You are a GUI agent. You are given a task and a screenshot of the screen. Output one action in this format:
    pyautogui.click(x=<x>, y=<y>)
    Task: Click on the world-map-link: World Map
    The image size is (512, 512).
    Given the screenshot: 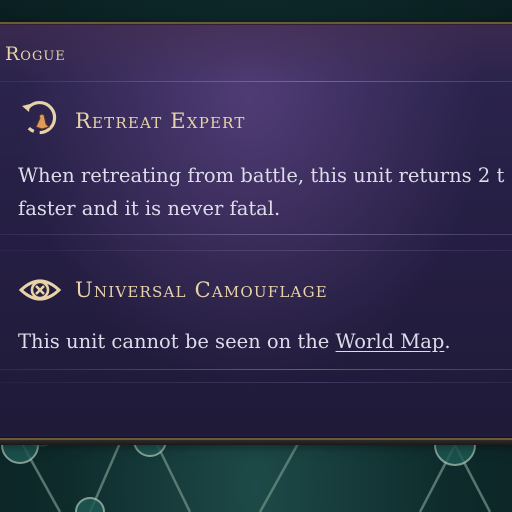 What is the action you would take?
    pyautogui.click(x=390, y=341)
    